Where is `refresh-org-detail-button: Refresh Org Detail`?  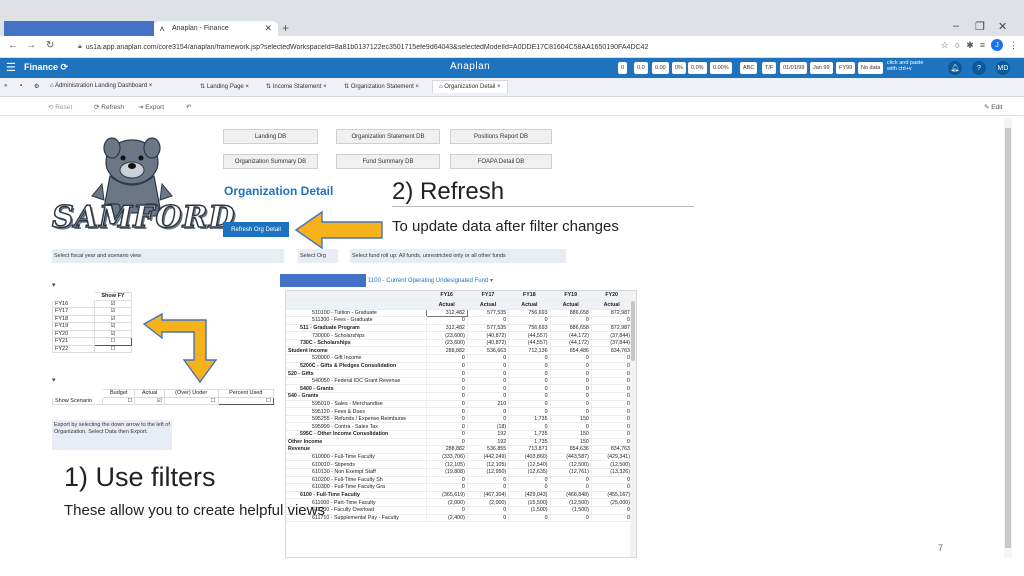 refresh-org-detail-button: Refresh Org Detail is located at coordinates (256, 229).